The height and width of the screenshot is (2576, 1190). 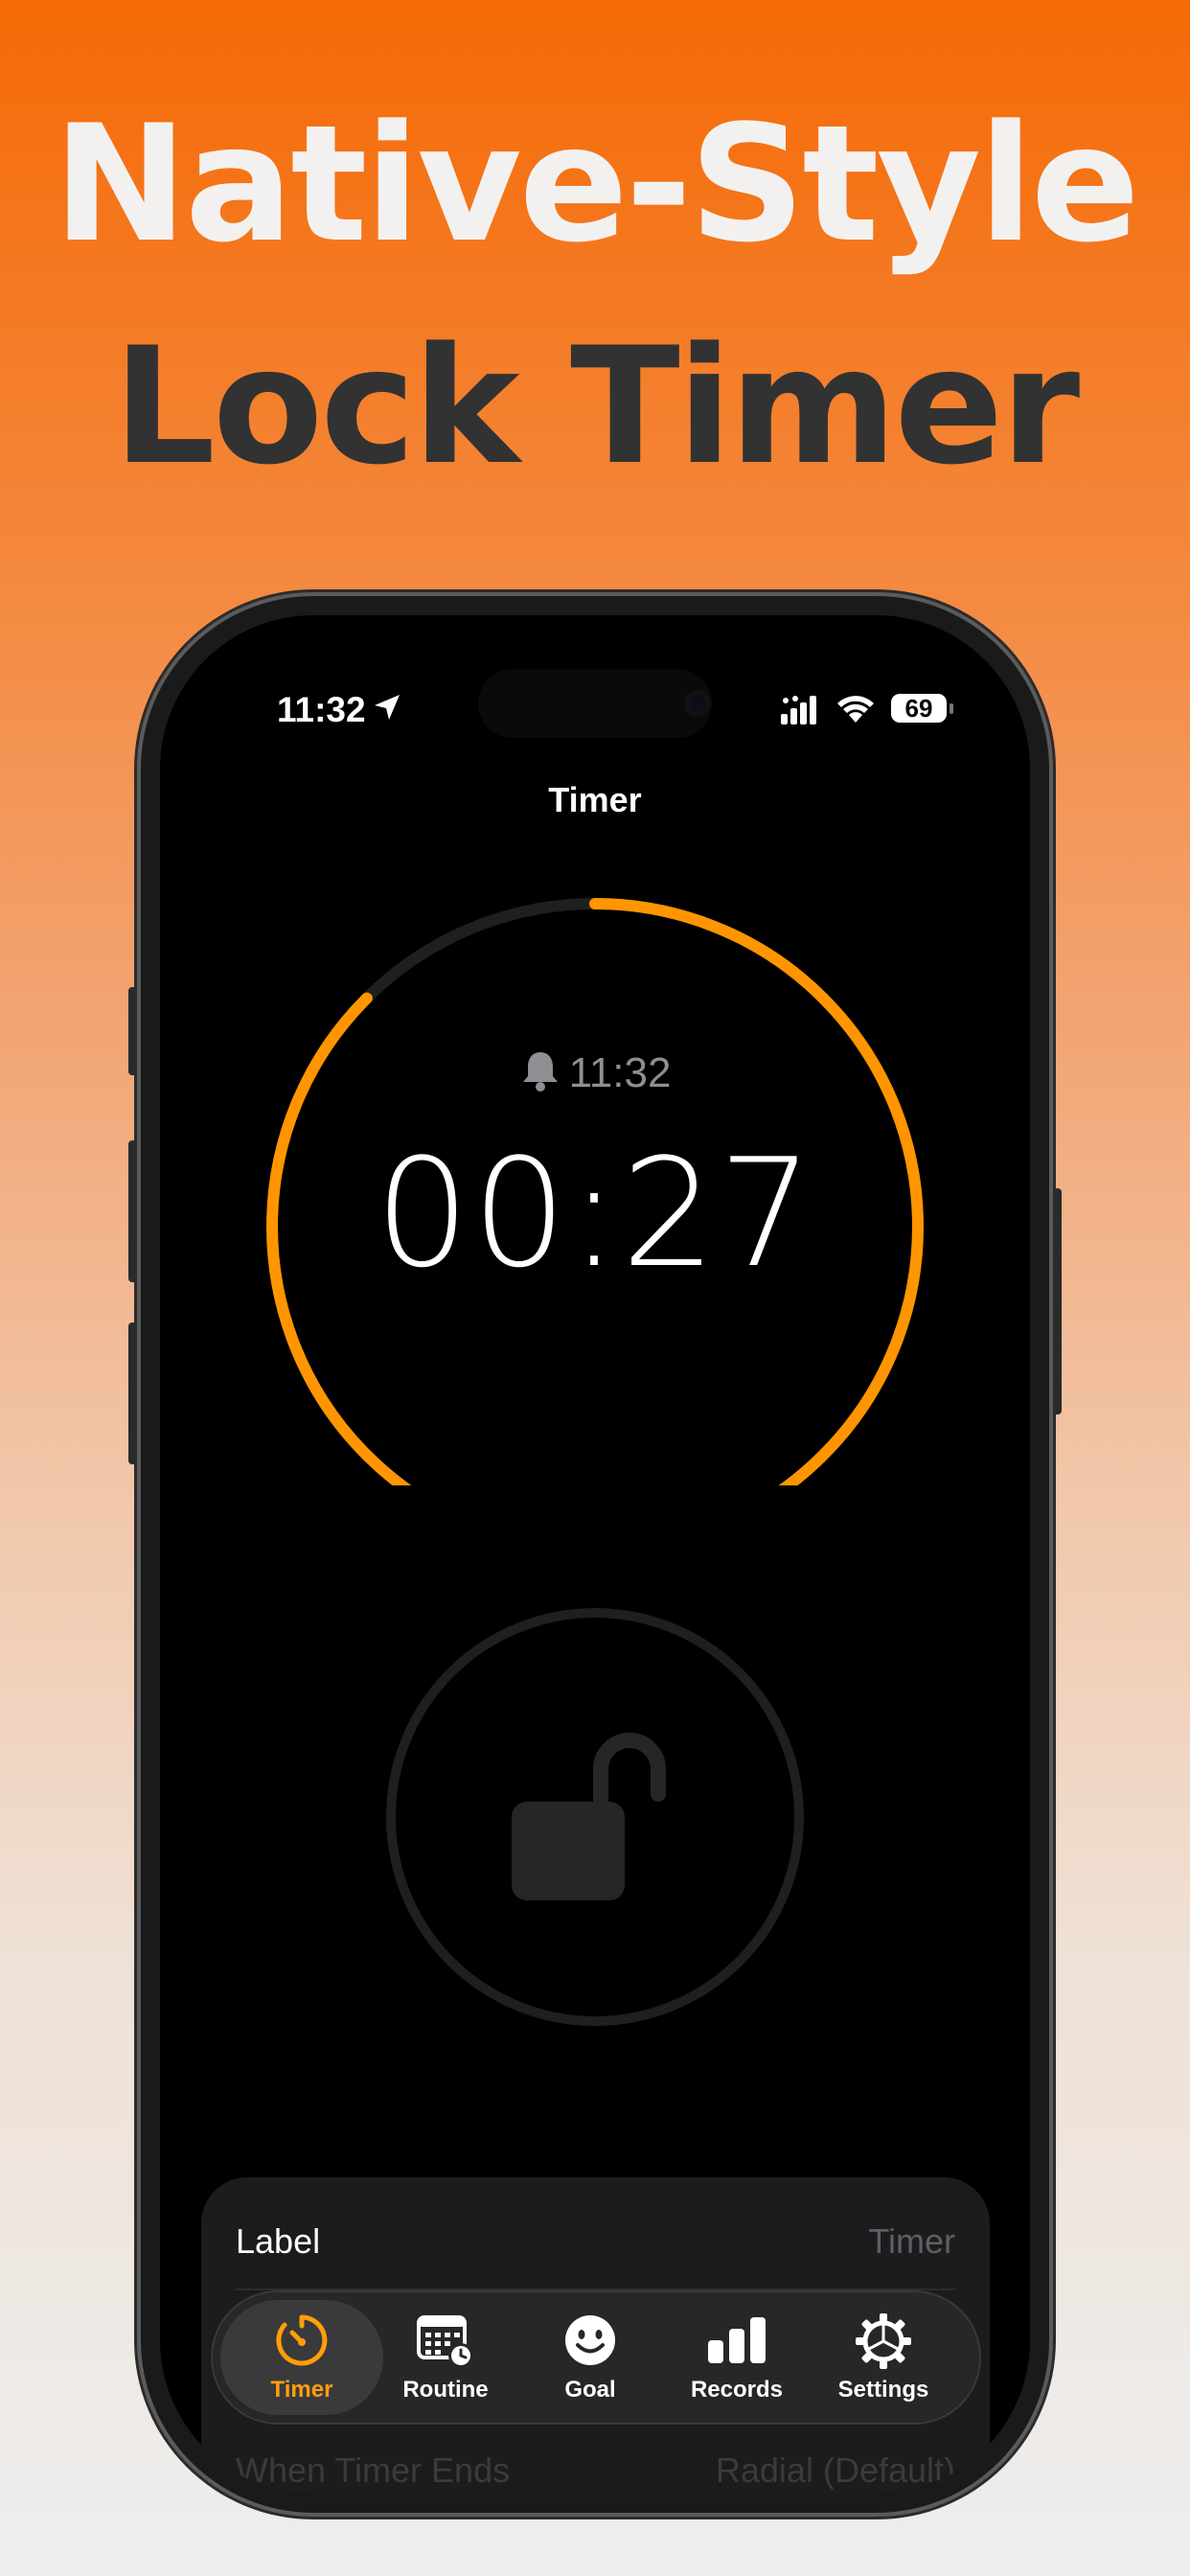 I want to click on bar-chart-icon, so click(x=737, y=2340).